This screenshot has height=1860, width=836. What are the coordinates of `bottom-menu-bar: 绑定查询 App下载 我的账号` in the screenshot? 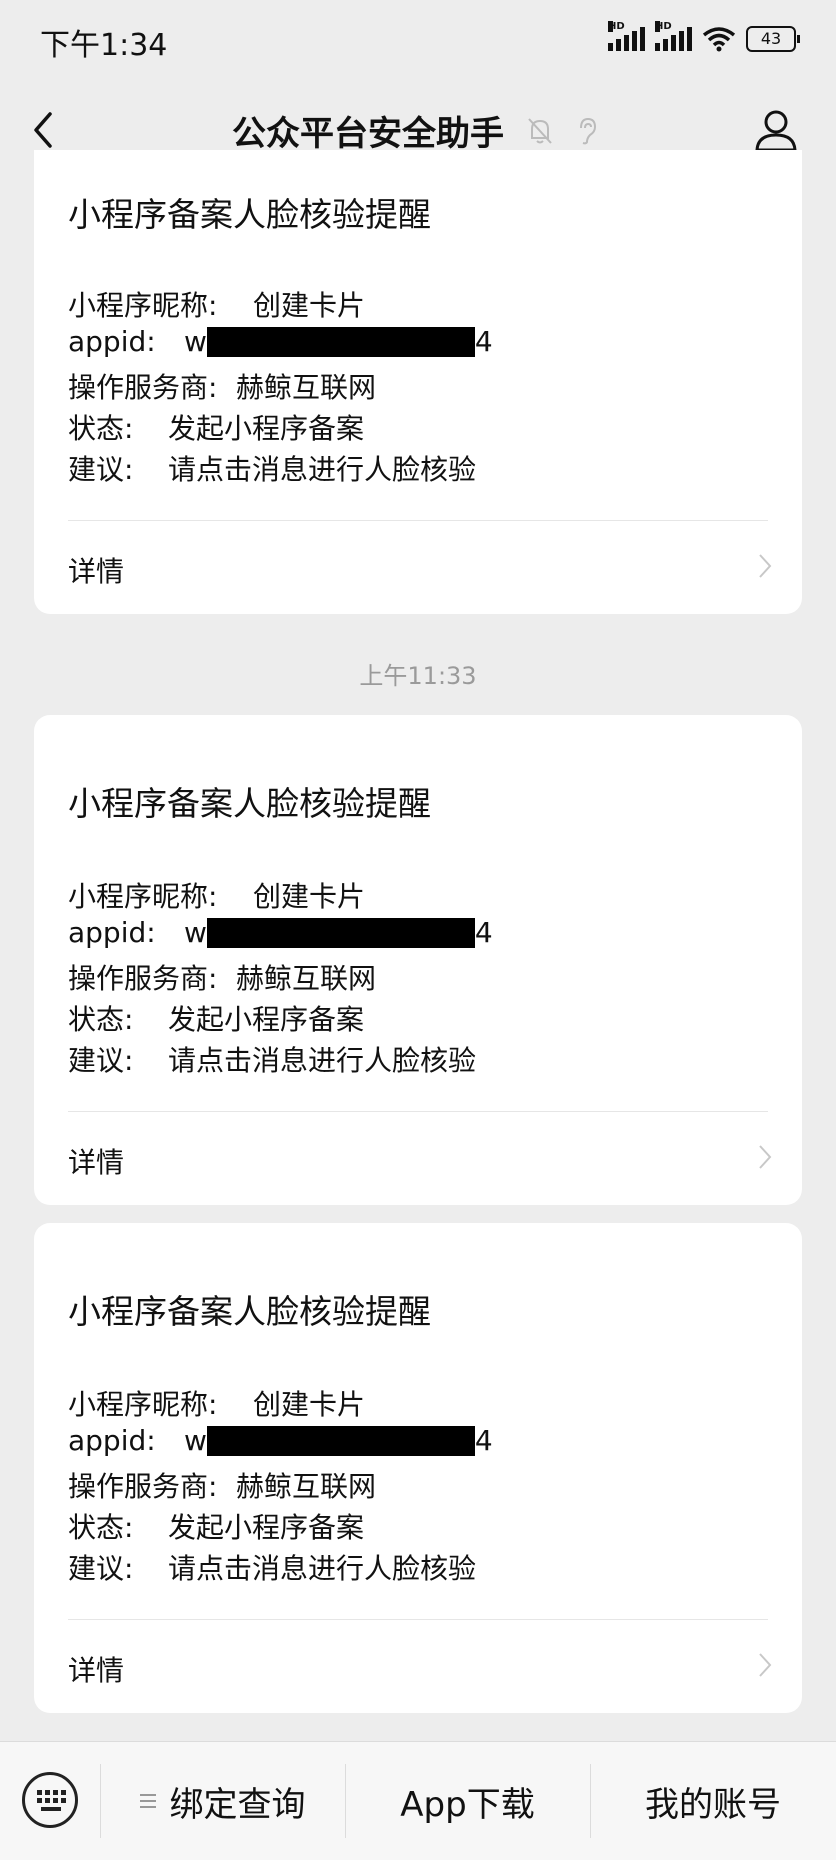 It's located at (418, 1800).